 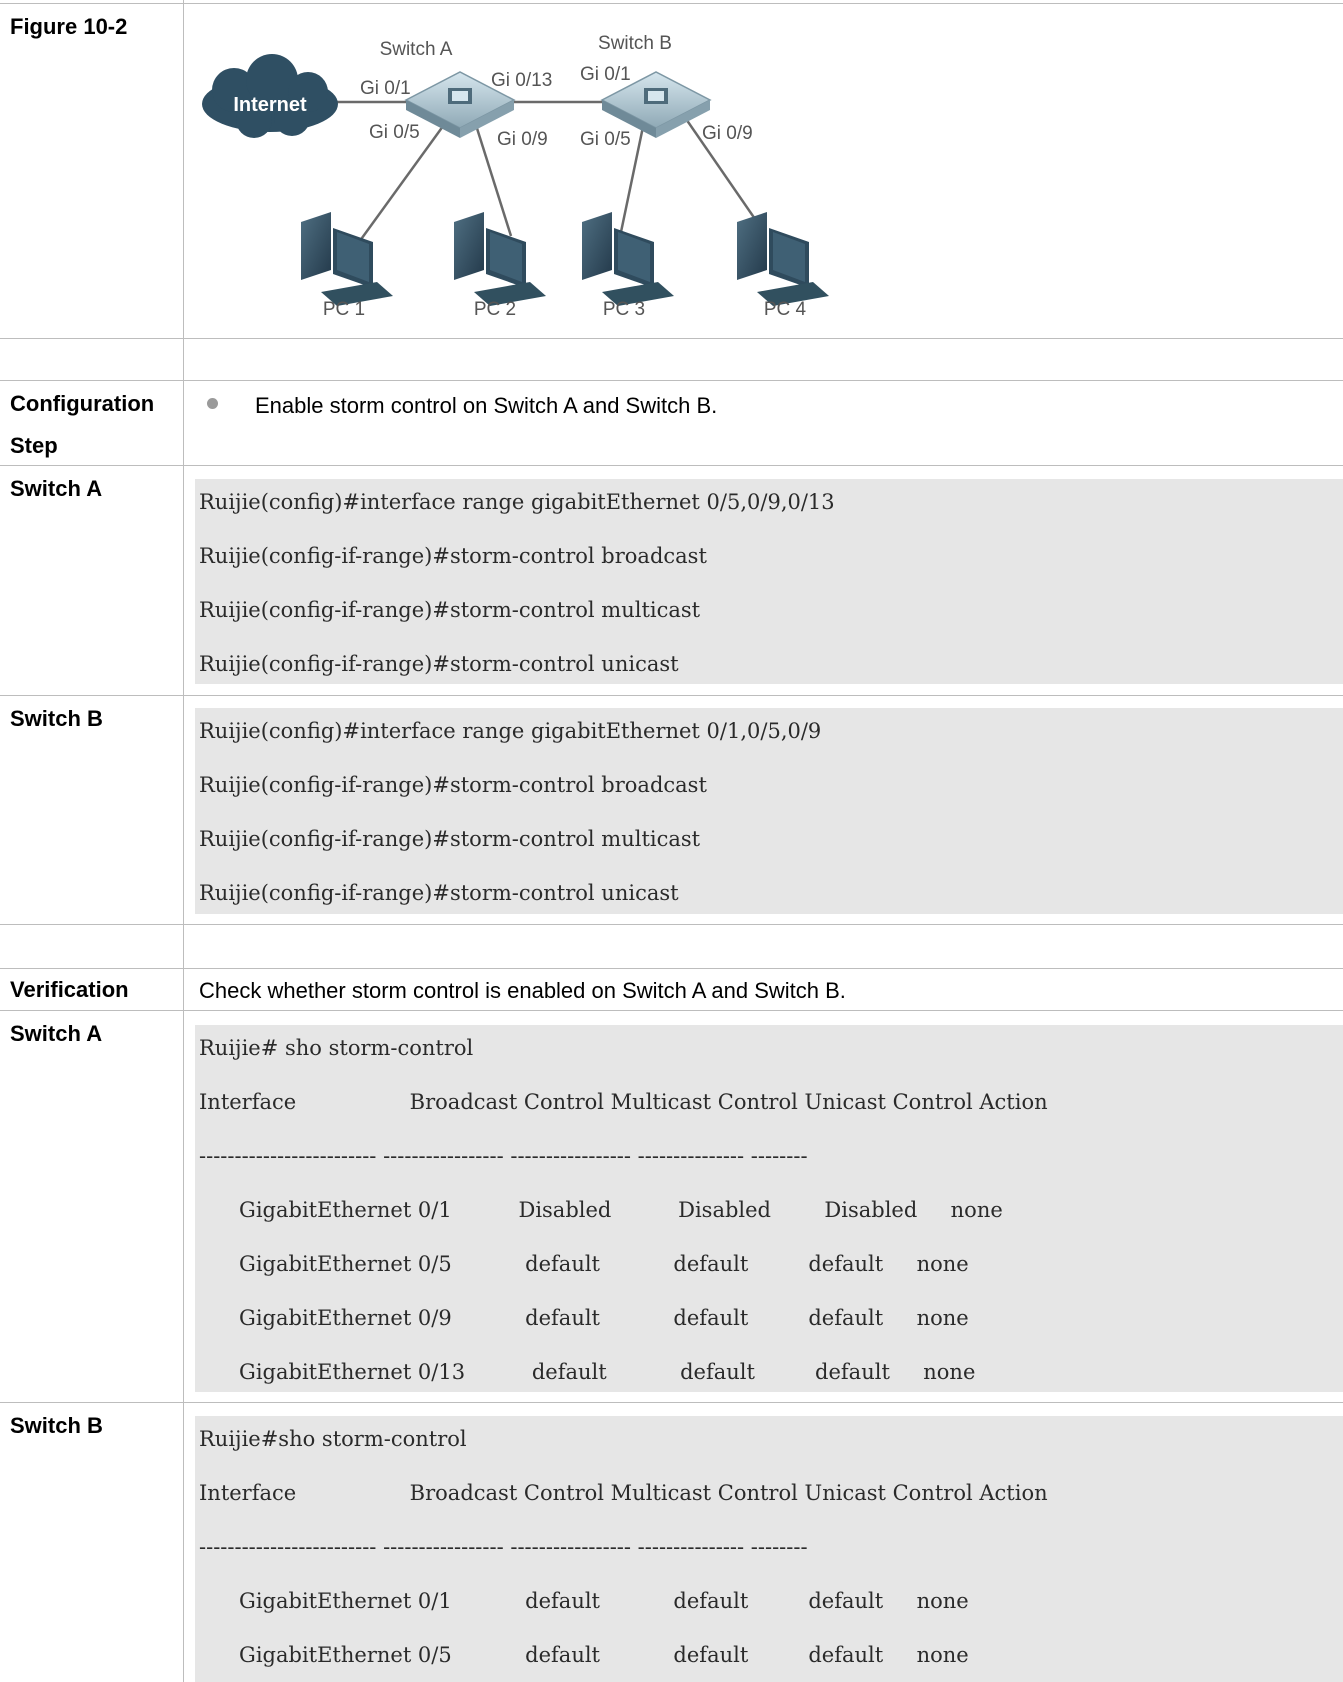 I want to click on switch-b-label: Switch B, so click(x=635, y=43).